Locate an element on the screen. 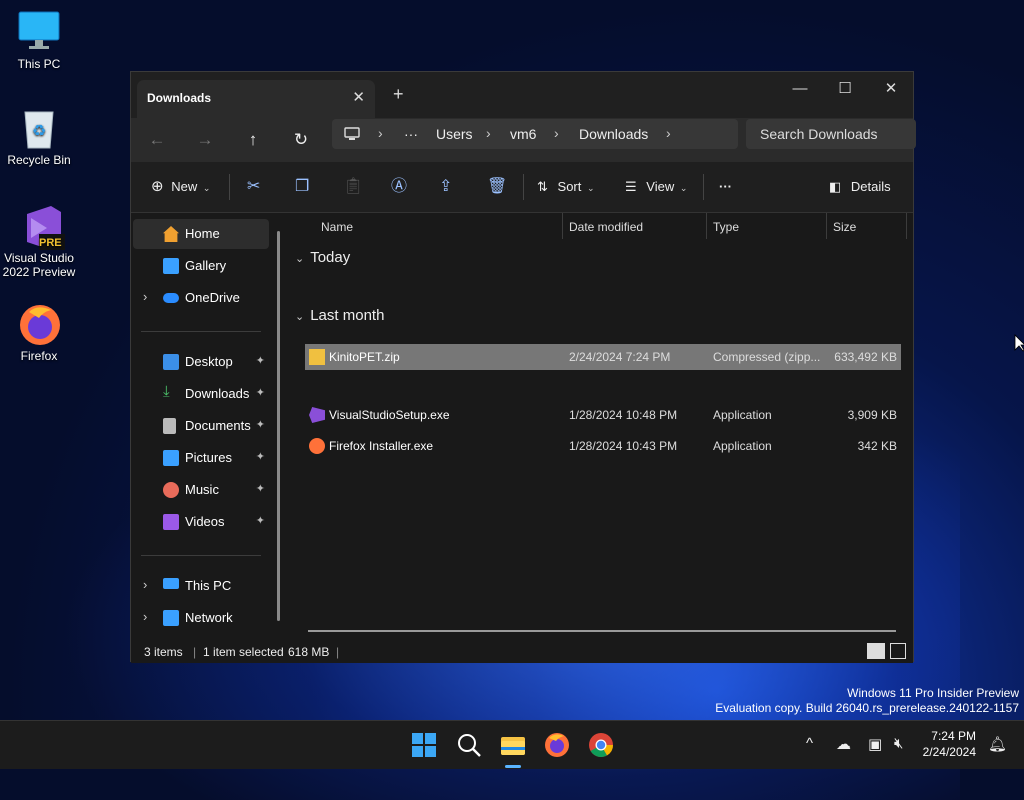 Image resolution: width=1024 pixels, height=800 pixels. group-header-today: ⌄ Today is located at coordinates (322, 257).